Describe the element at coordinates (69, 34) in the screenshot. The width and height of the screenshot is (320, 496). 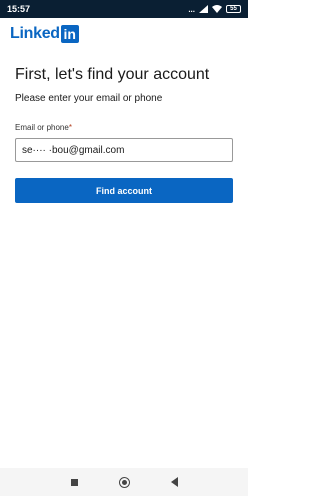
I see `logo-box: in` at that location.